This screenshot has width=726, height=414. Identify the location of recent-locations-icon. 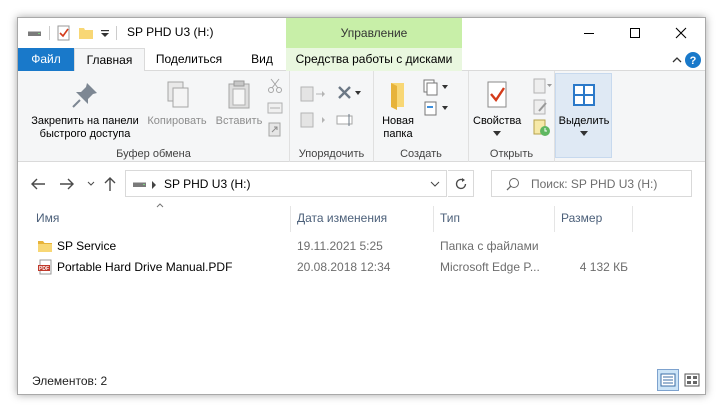
(91, 184).